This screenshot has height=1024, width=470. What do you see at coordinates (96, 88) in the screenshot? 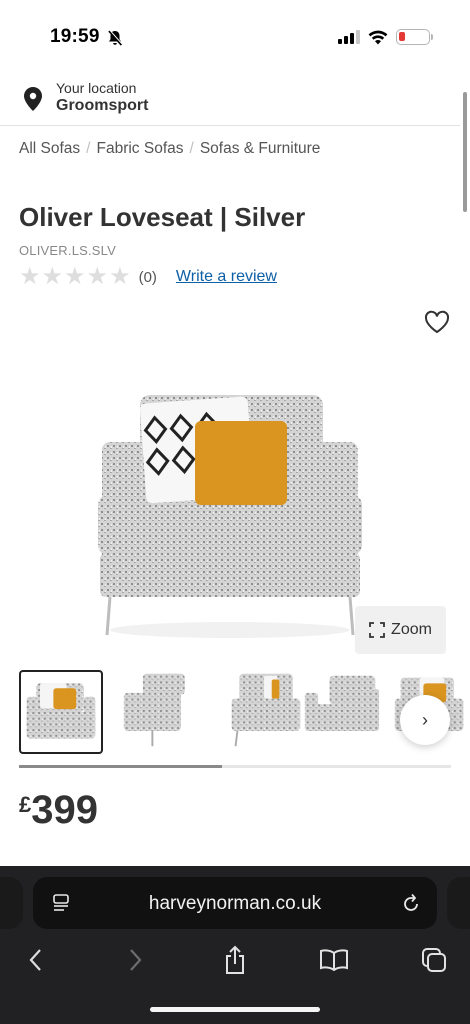
I see `location-label: Your location` at bounding box center [96, 88].